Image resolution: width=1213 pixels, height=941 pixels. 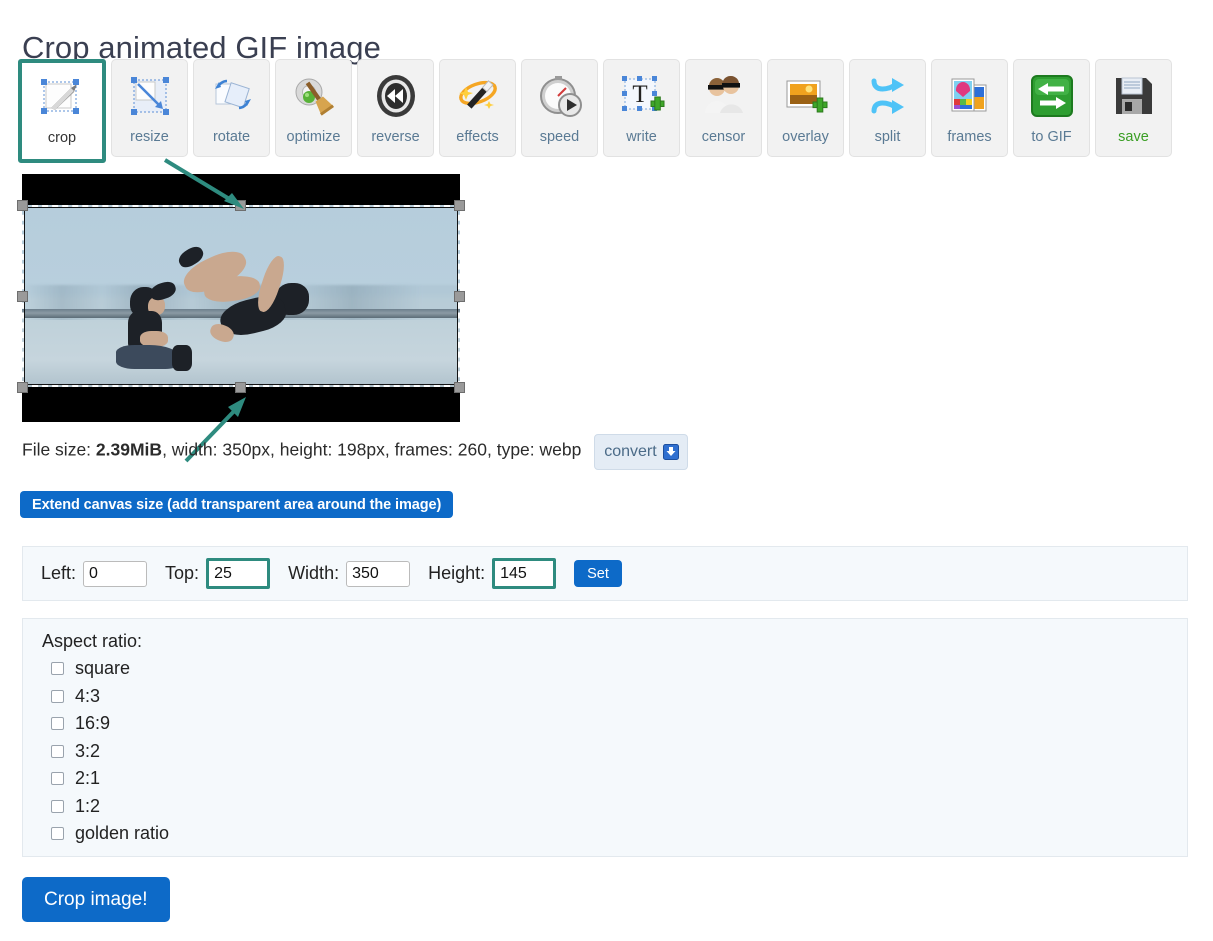 I want to click on photo-plus-icon, so click(x=806, y=96).